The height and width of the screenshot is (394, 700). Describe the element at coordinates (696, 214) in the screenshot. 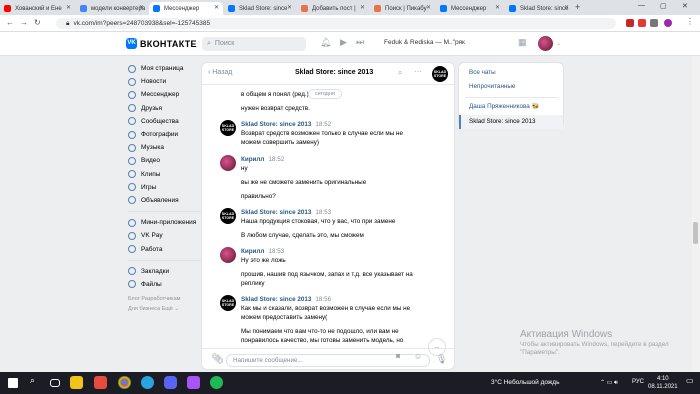

I see `page-scrollbar` at that location.